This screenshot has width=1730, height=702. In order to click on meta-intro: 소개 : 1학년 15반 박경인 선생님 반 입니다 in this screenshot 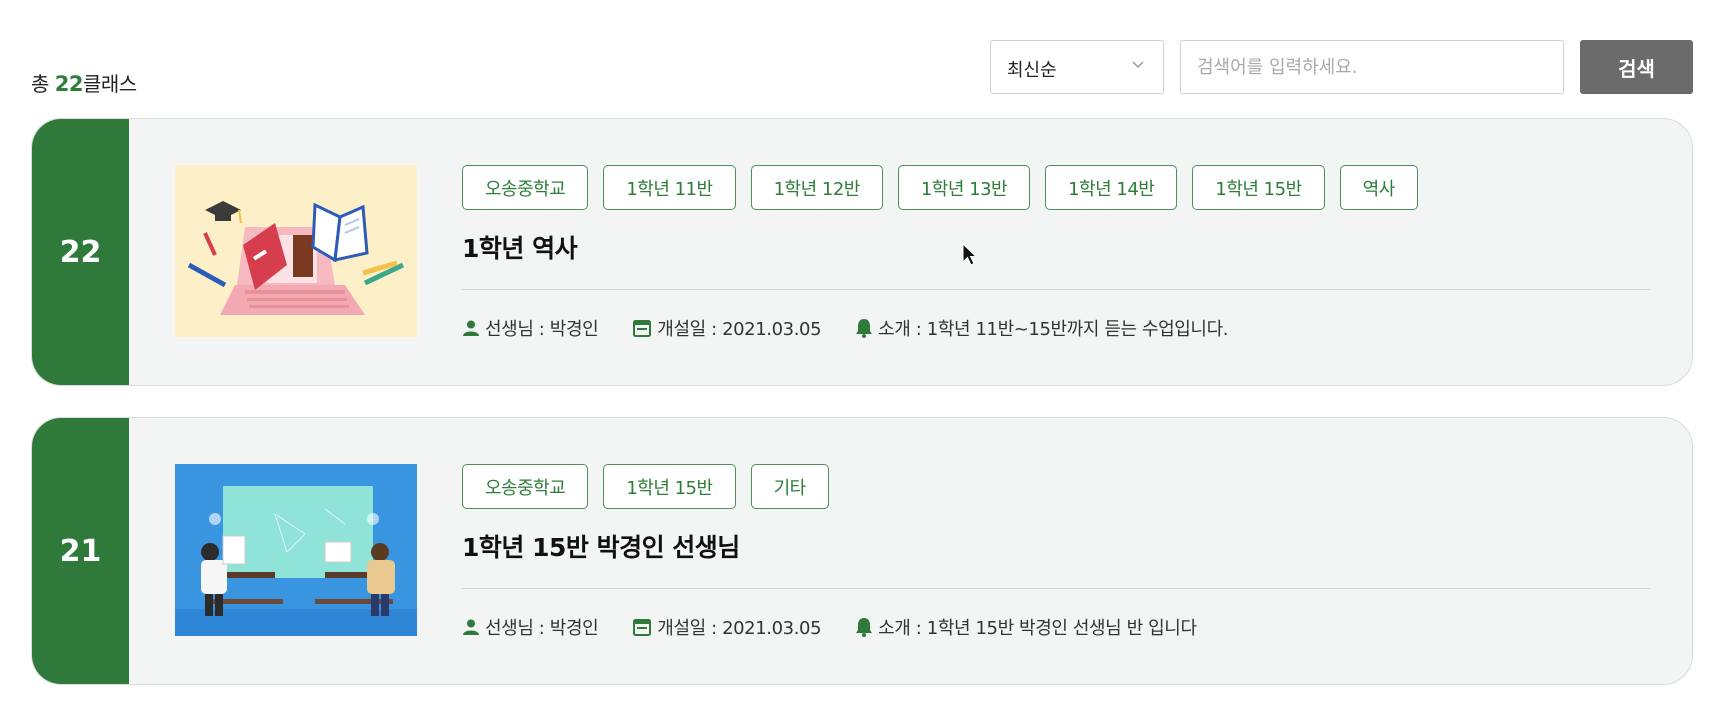, I will do `click(1026, 627)`.